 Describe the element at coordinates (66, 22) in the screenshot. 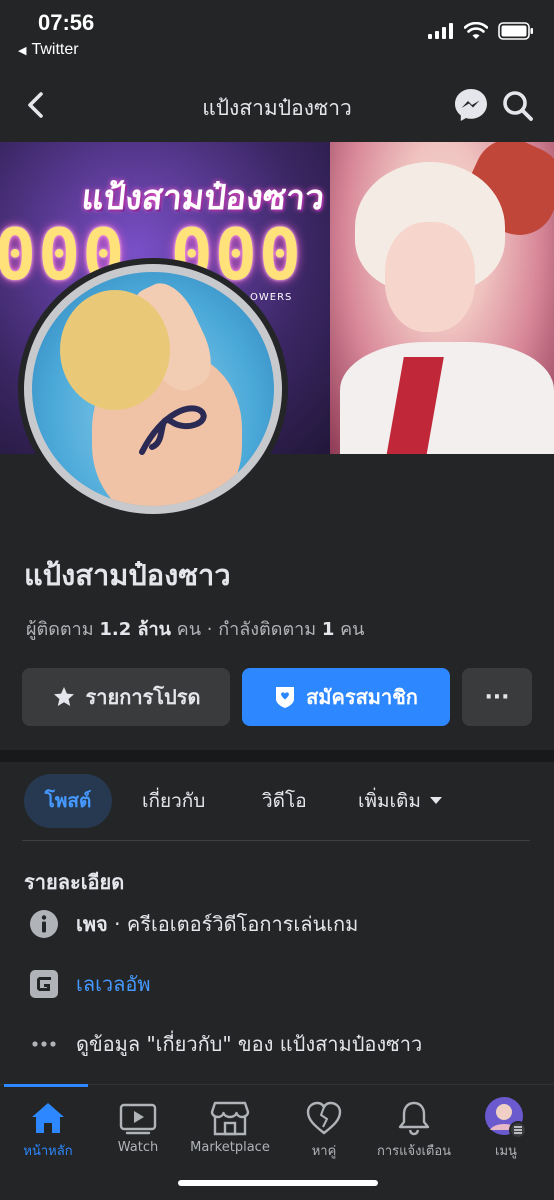

I see `status-time: 07:56` at that location.